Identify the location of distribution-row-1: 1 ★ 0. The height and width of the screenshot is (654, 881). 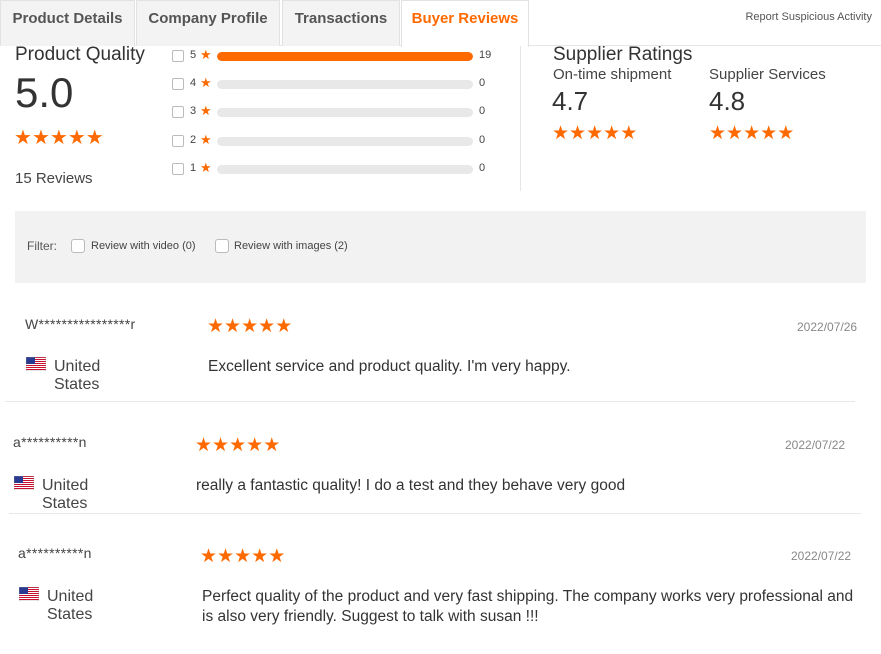
(337, 168).